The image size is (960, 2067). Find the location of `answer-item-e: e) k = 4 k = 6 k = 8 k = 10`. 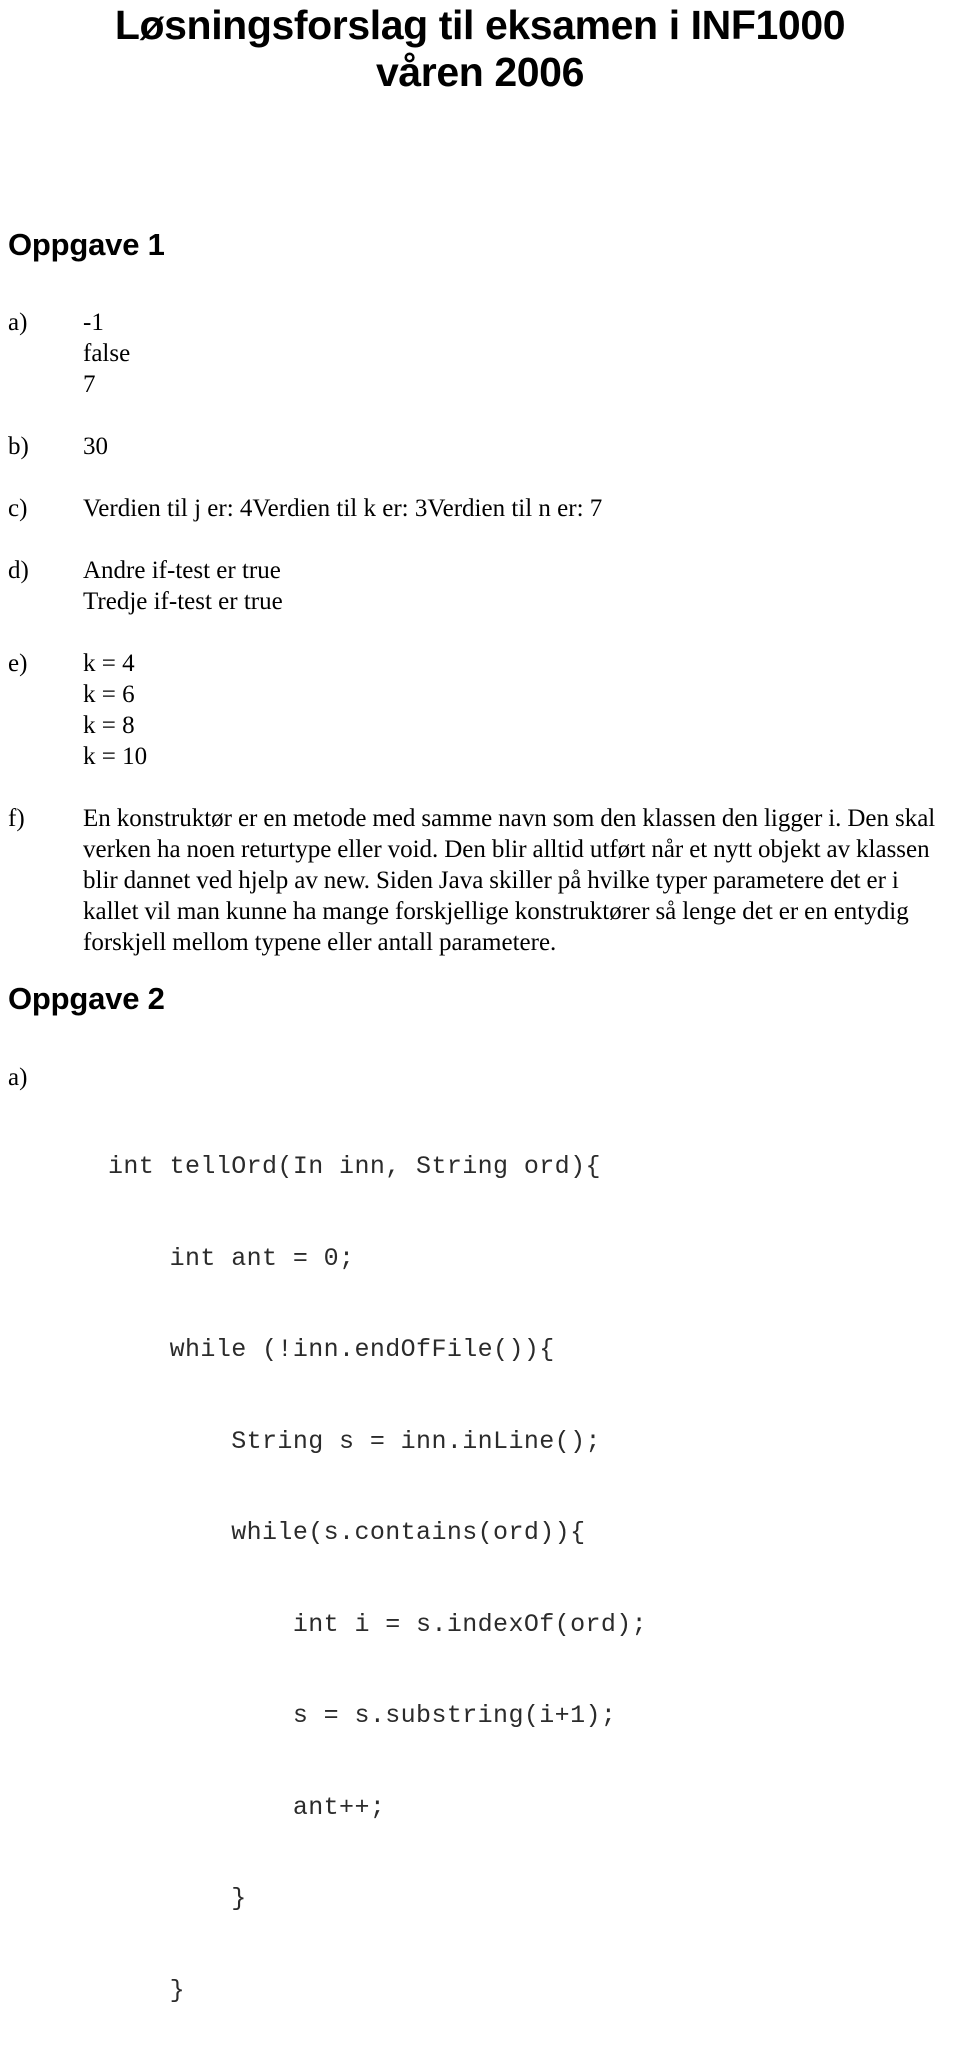

answer-item-e: e) k = 4 k = 6 k = 8 k = 10 is located at coordinates (480, 710).